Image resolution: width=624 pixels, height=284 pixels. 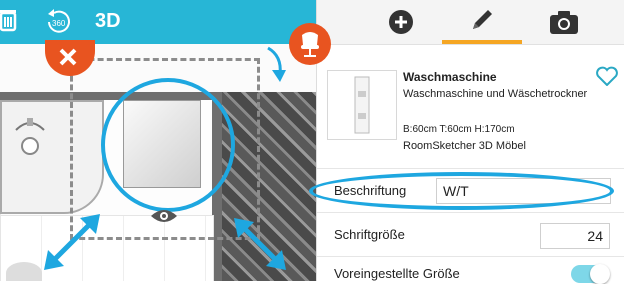 I want to click on item-thumbnail, so click(x=362, y=105).